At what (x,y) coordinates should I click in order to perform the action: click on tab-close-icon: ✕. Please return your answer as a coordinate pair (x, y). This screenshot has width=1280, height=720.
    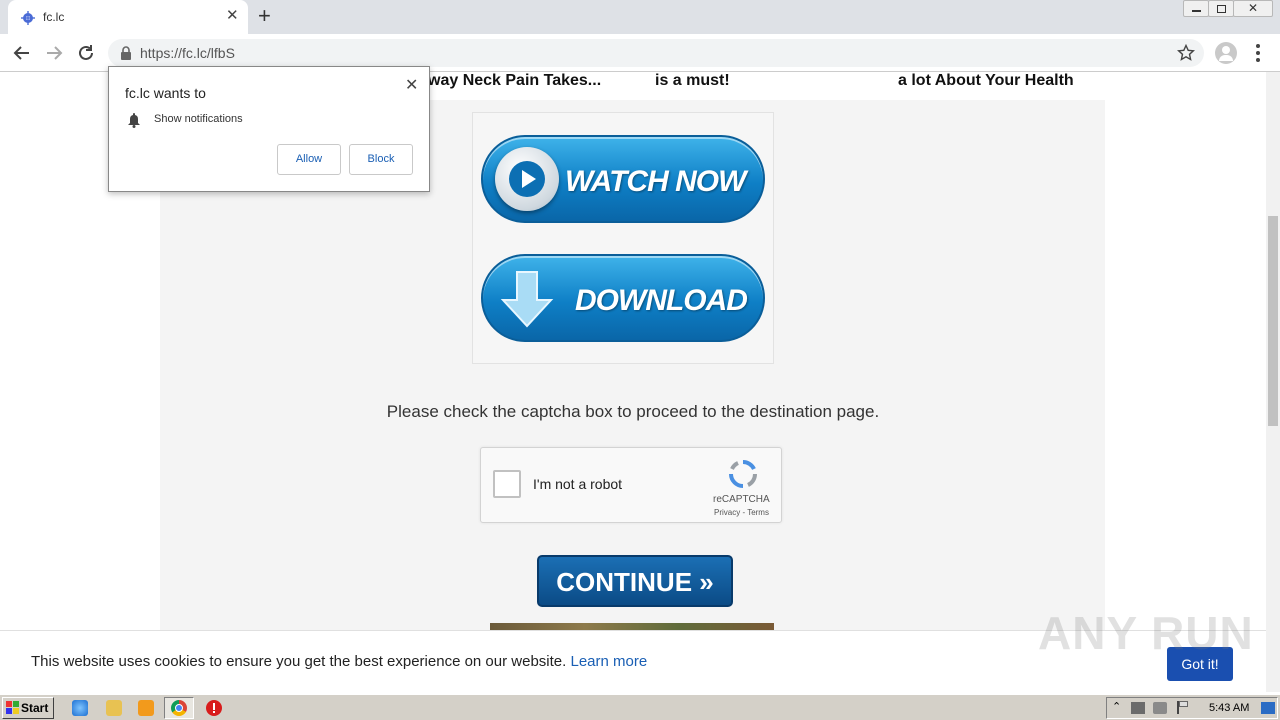
    Looking at the image, I should click on (232, 16).